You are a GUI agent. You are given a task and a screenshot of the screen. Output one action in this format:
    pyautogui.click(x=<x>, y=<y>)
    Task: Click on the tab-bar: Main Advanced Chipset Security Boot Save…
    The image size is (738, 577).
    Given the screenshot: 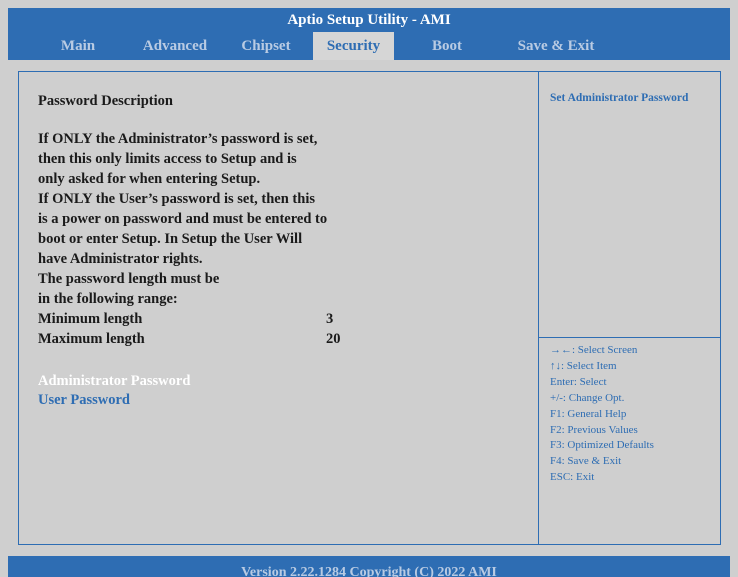 What is the action you would take?
    pyautogui.click(x=369, y=46)
    